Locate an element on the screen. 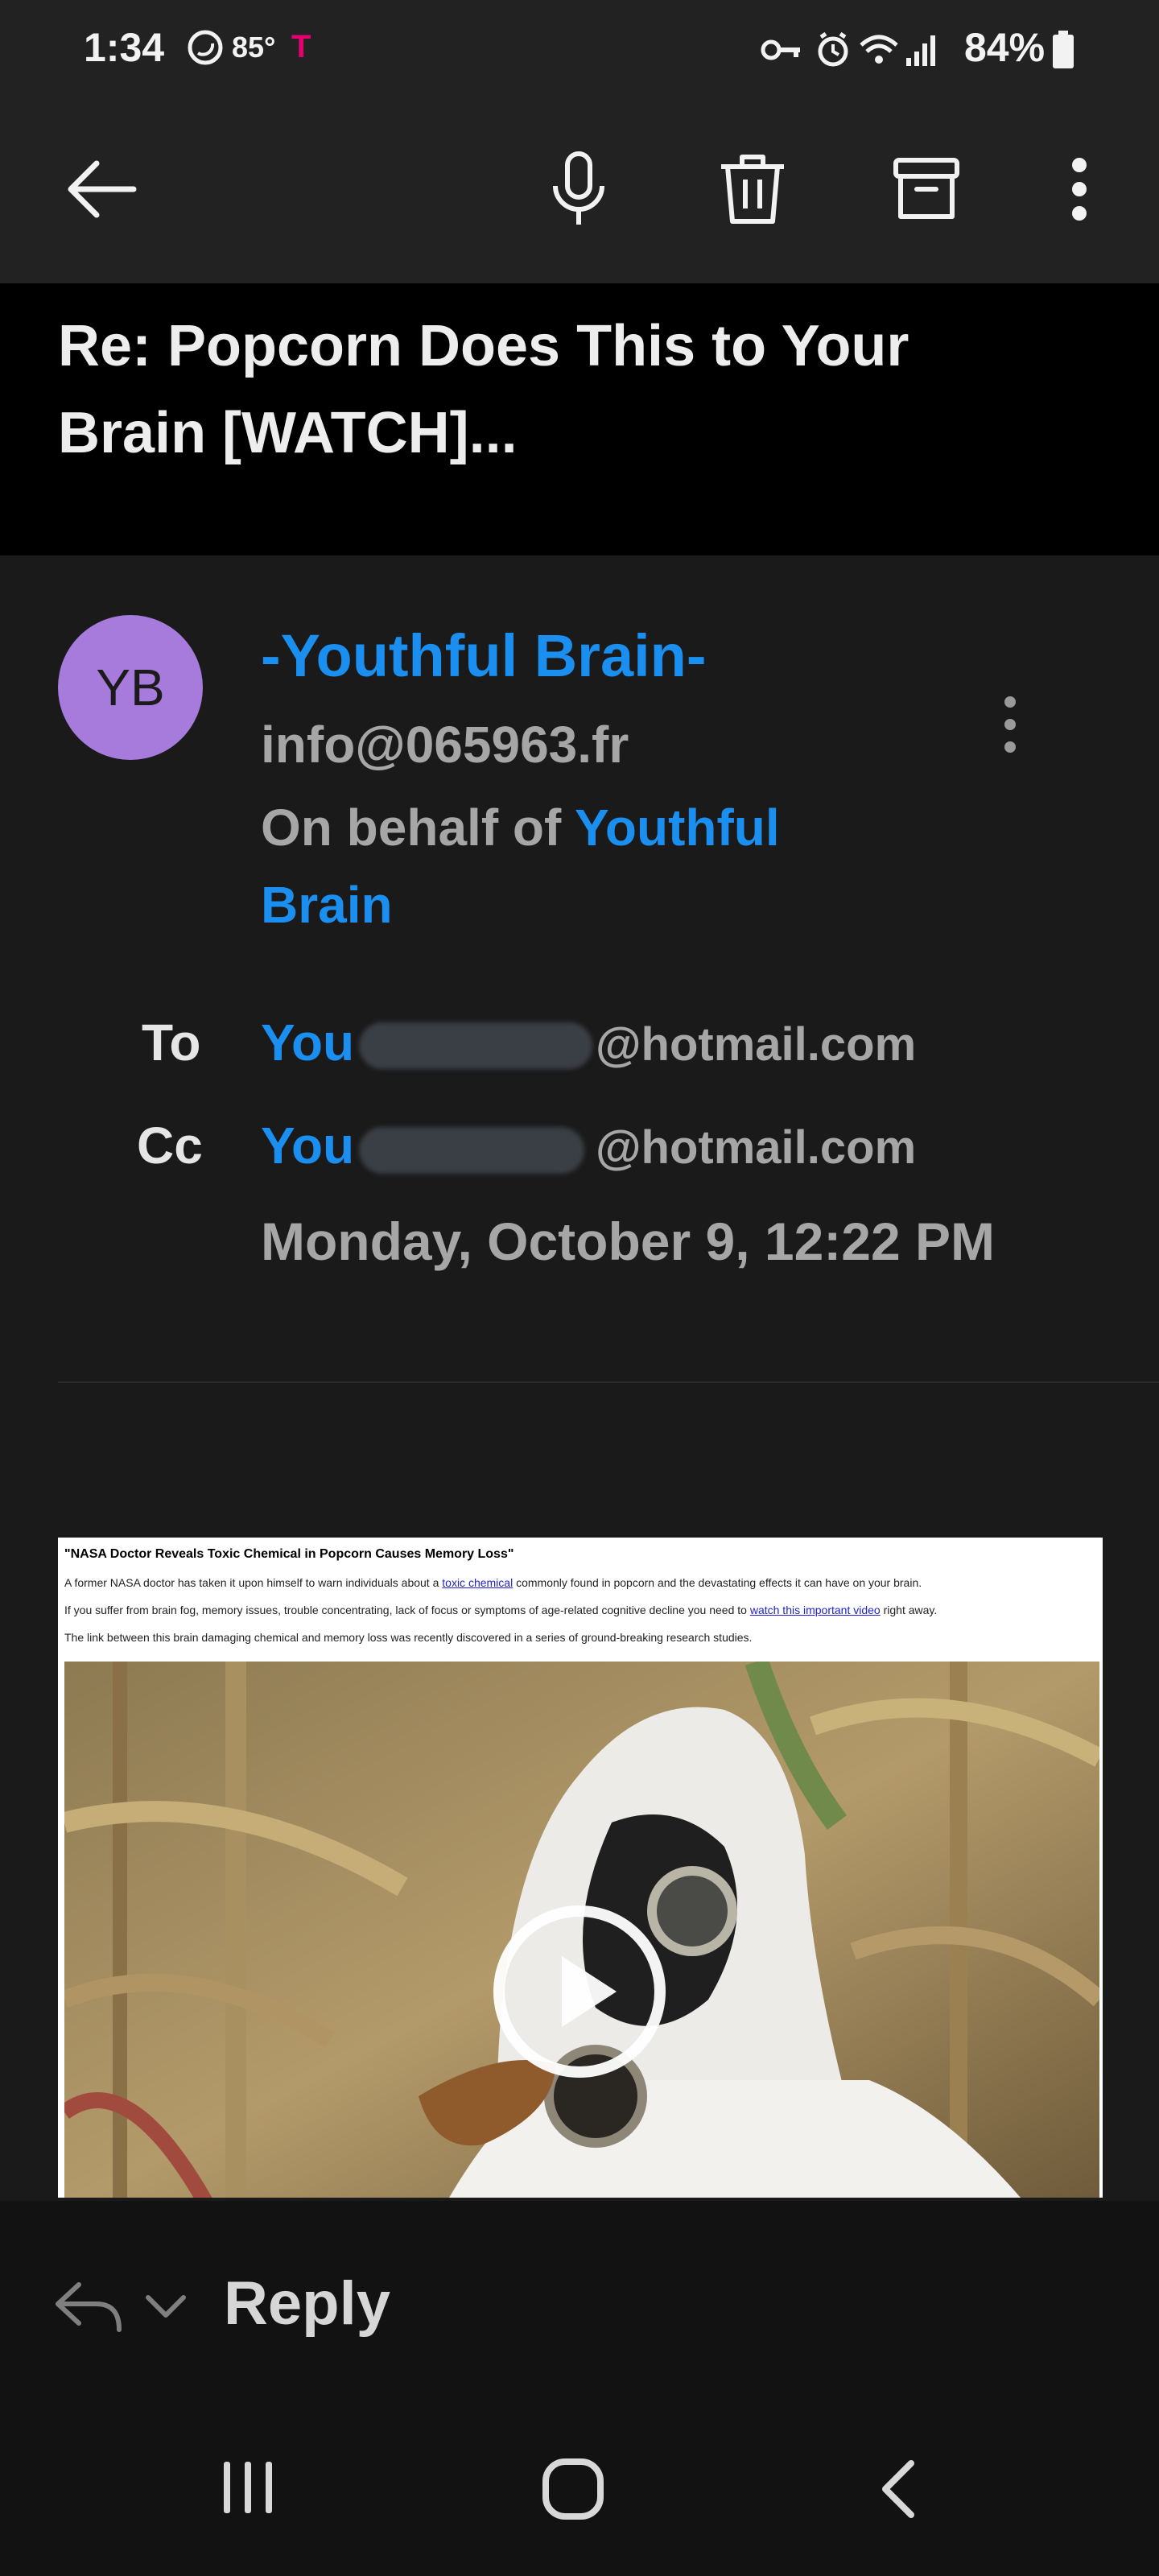 The height and width of the screenshot is (2576, 1159). status-time: 1:34 is located at coordinates (124, 47).